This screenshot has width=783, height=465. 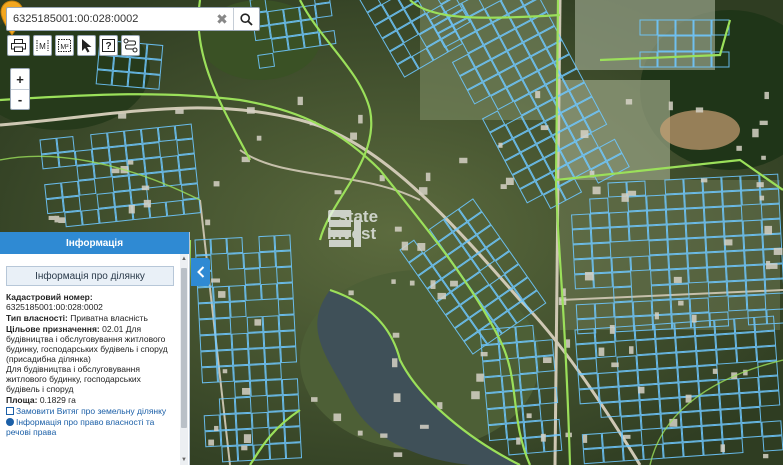 What do you see at coordinates (184, 460) in the screenshot?
I see `scroll-down-arrow-icon: ▼` at bounding box center [184, 460].